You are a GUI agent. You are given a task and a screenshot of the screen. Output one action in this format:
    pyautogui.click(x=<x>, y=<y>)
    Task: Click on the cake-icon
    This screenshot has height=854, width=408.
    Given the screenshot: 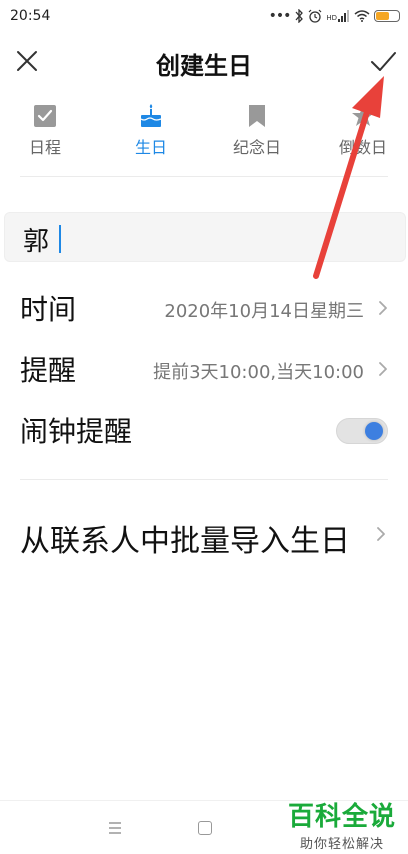 What is the action you would take?
    pyautogui.click(x=151, y=115)
    